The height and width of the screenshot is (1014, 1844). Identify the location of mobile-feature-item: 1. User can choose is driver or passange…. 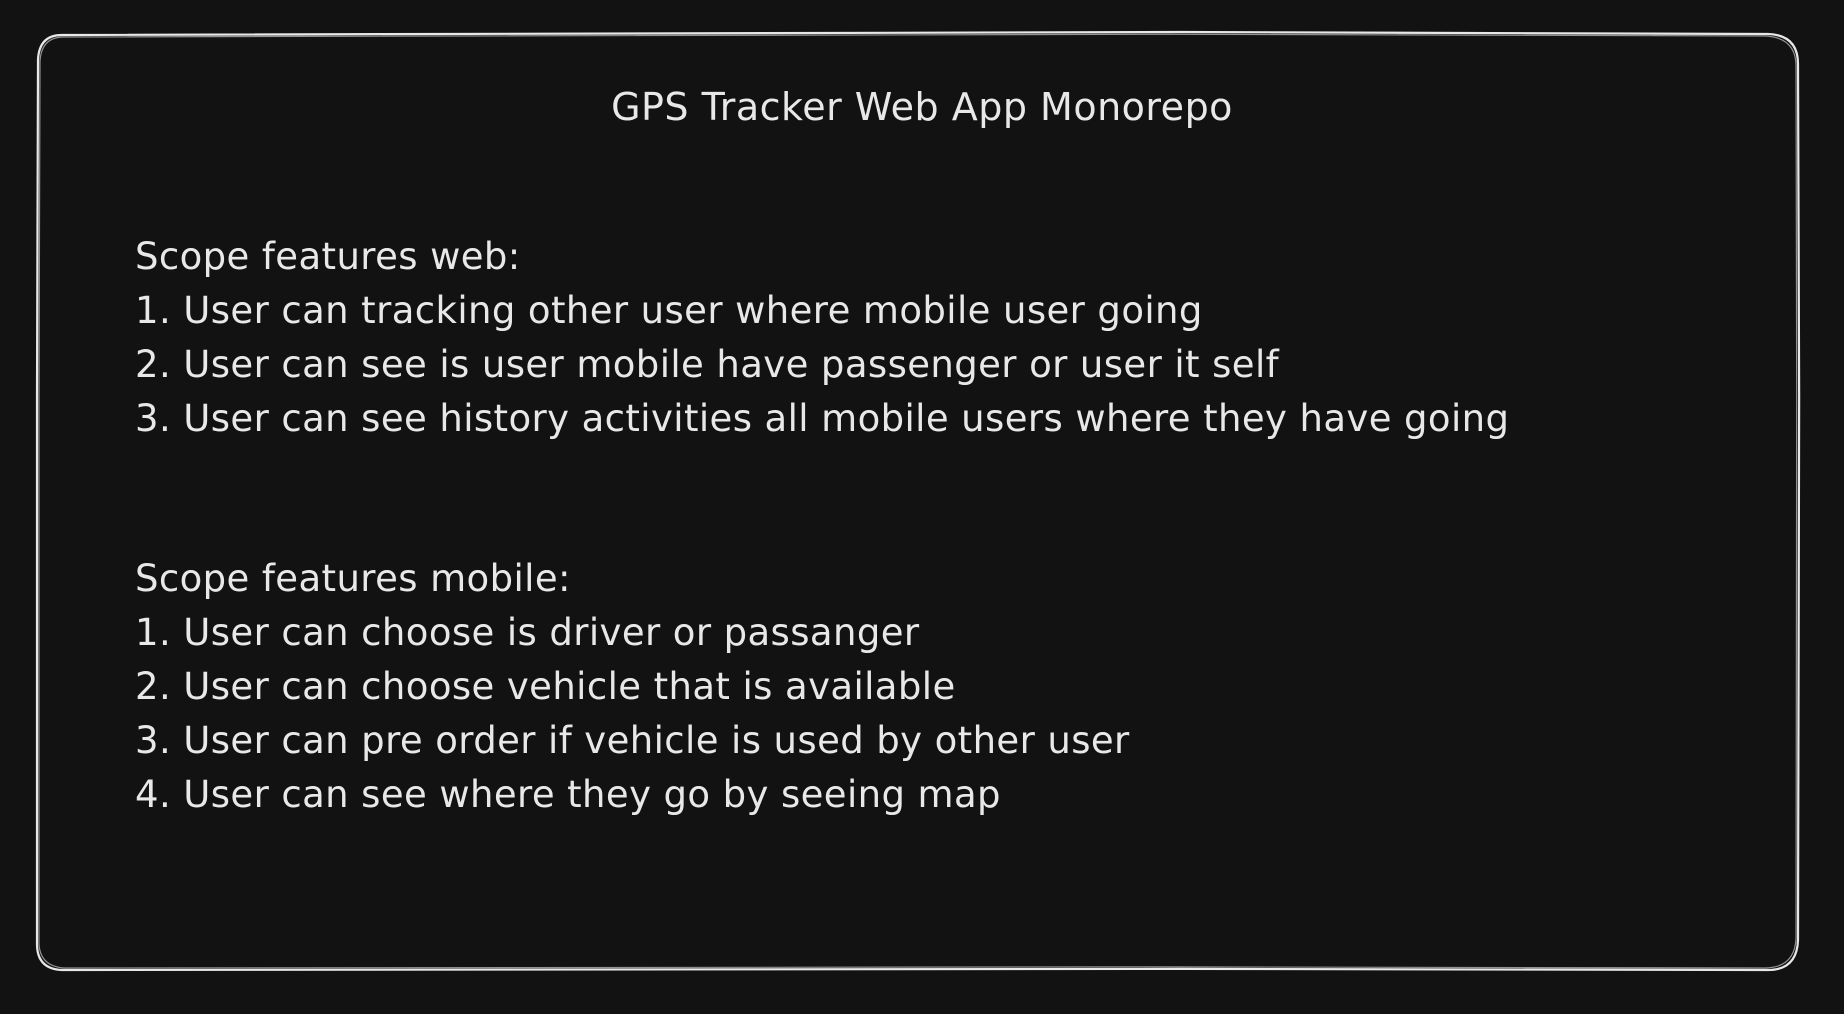
(527, 632).